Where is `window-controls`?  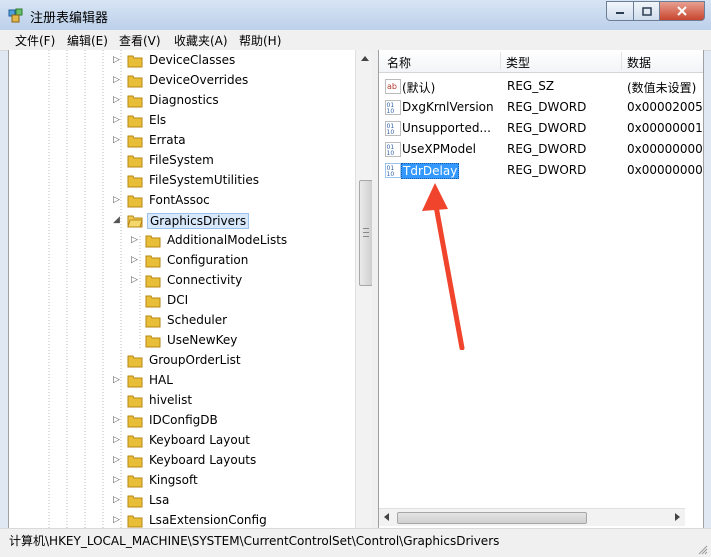
window-controls is located at coordinates (655, 11).